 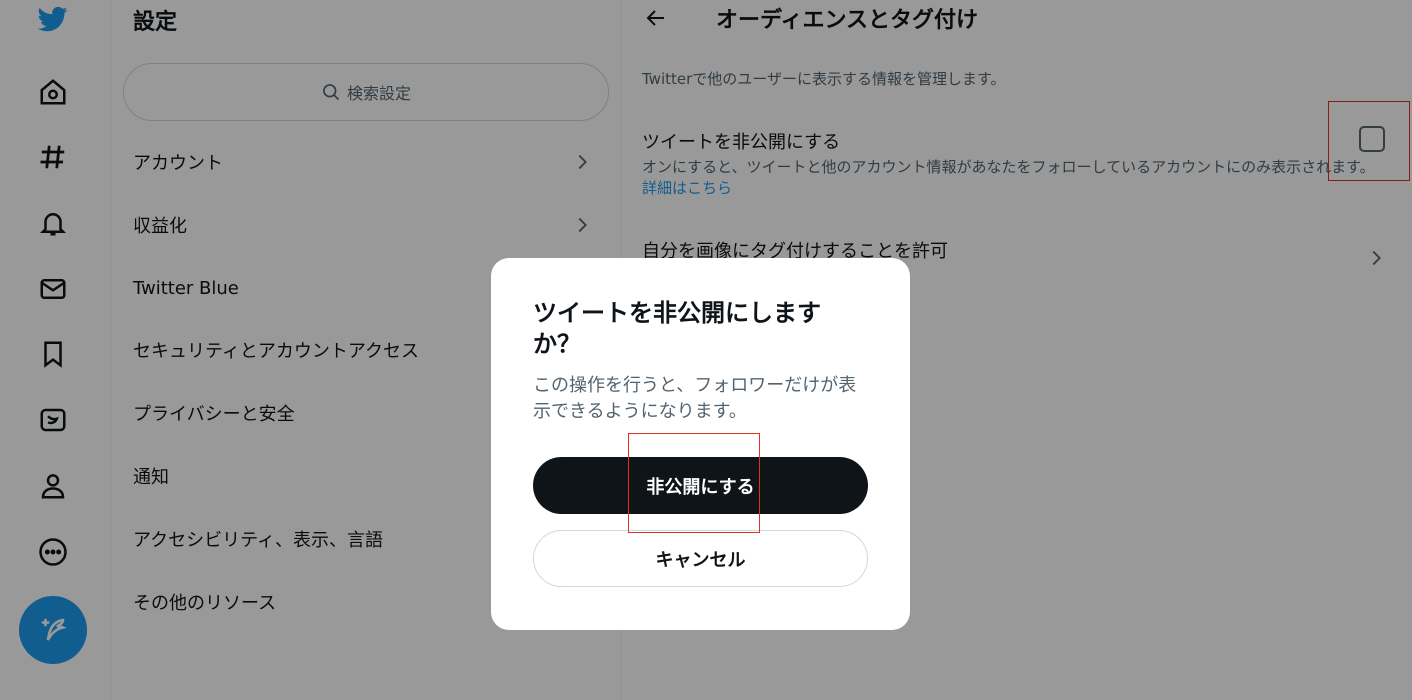 What do you see at coordinates (677, 328) in the screenshot?
I see `dialog-title: ツイートを非公開にしますか？` at bounding box center [677, 328].